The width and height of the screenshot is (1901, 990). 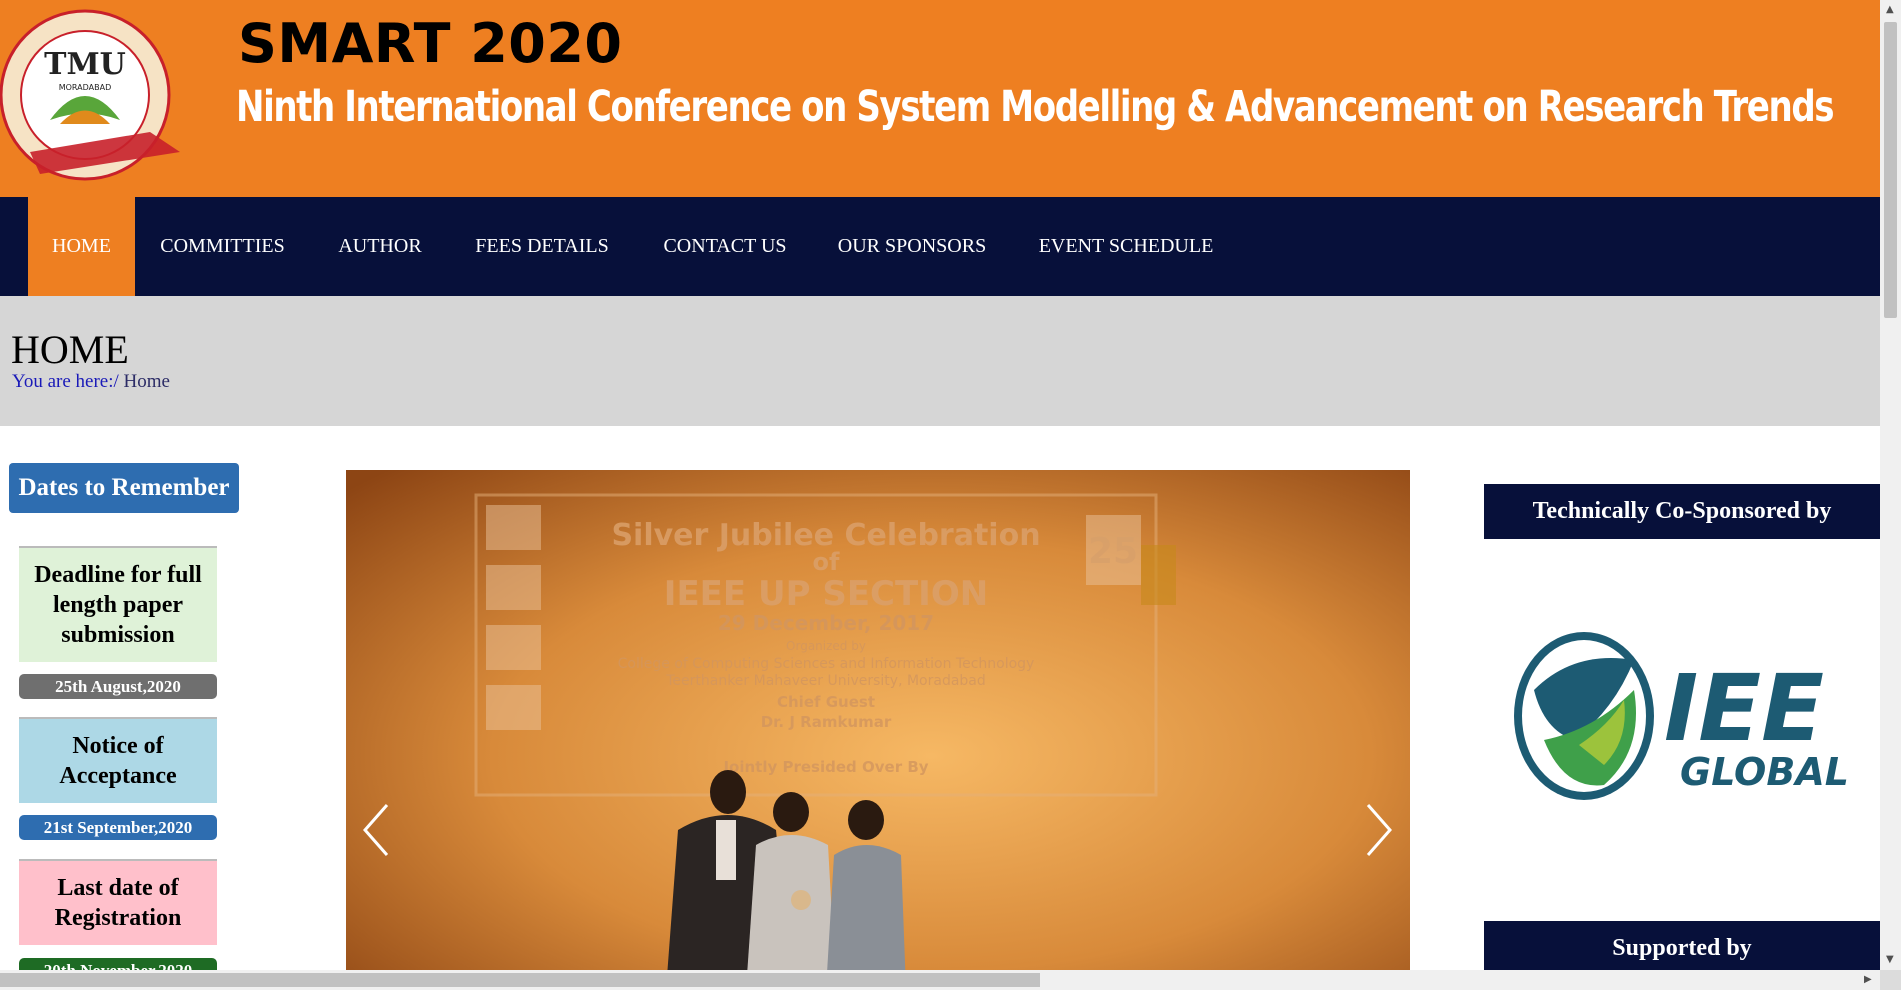 I want to click on svg-text: TMU, so click(x=85, y=64).